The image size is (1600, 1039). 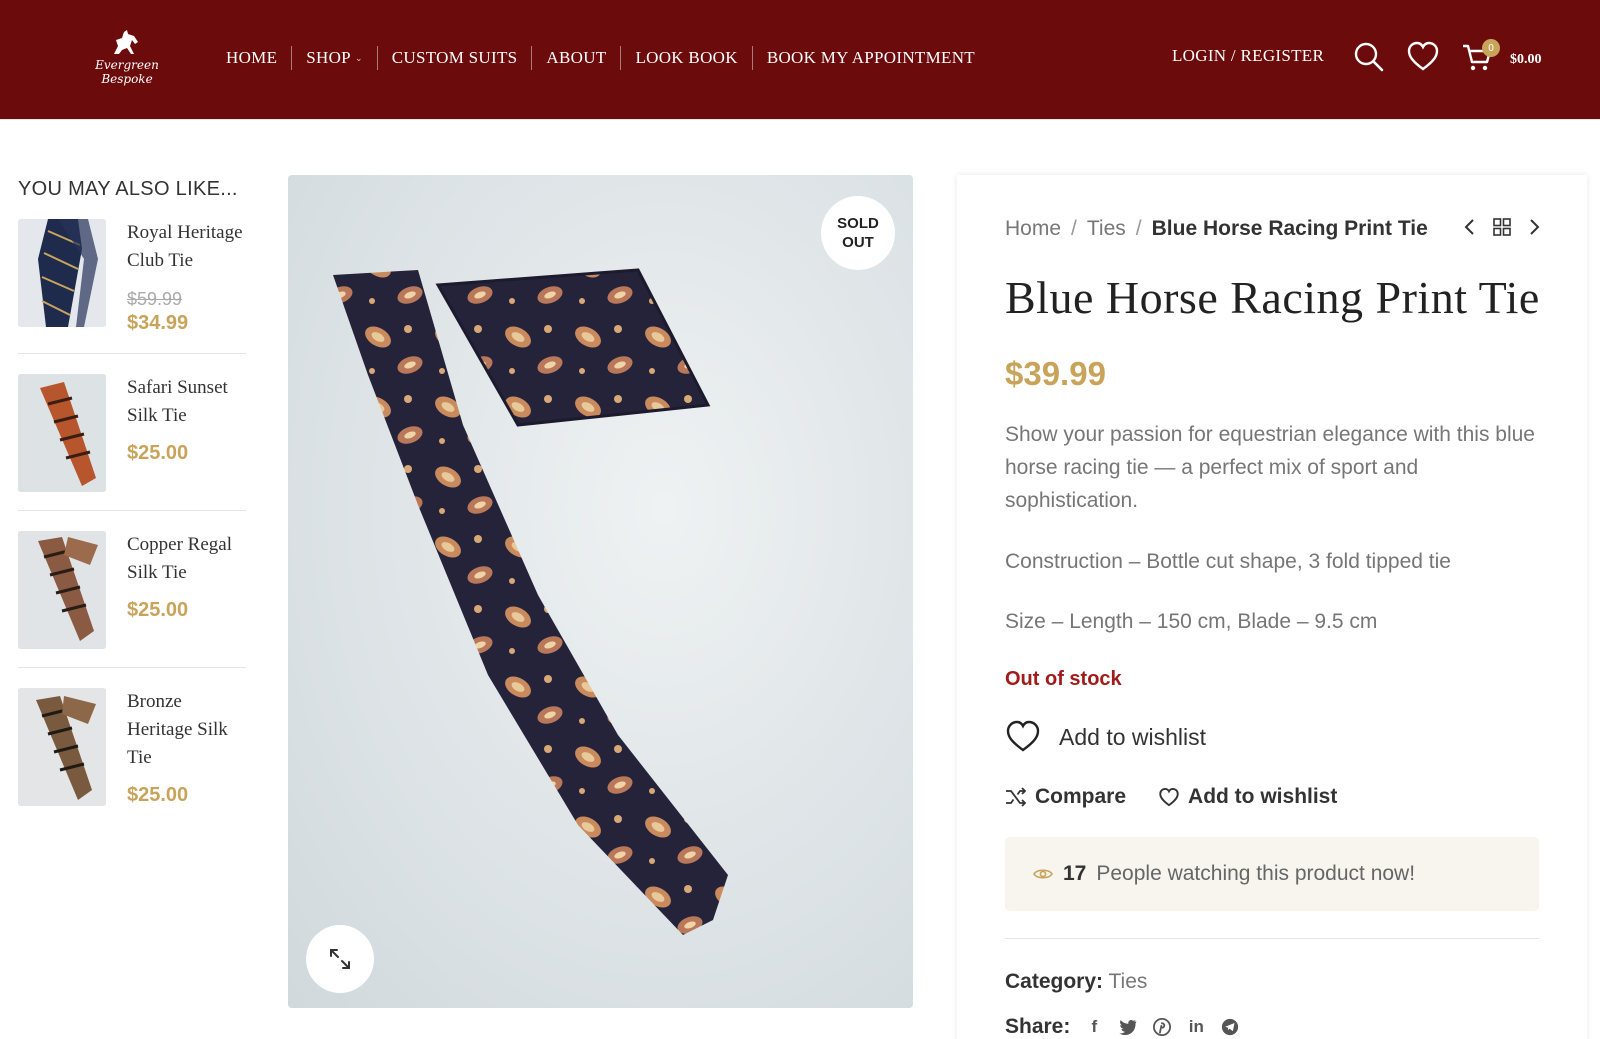 I want to click on cart-total: $0.00, so click(x=1526, y=60).